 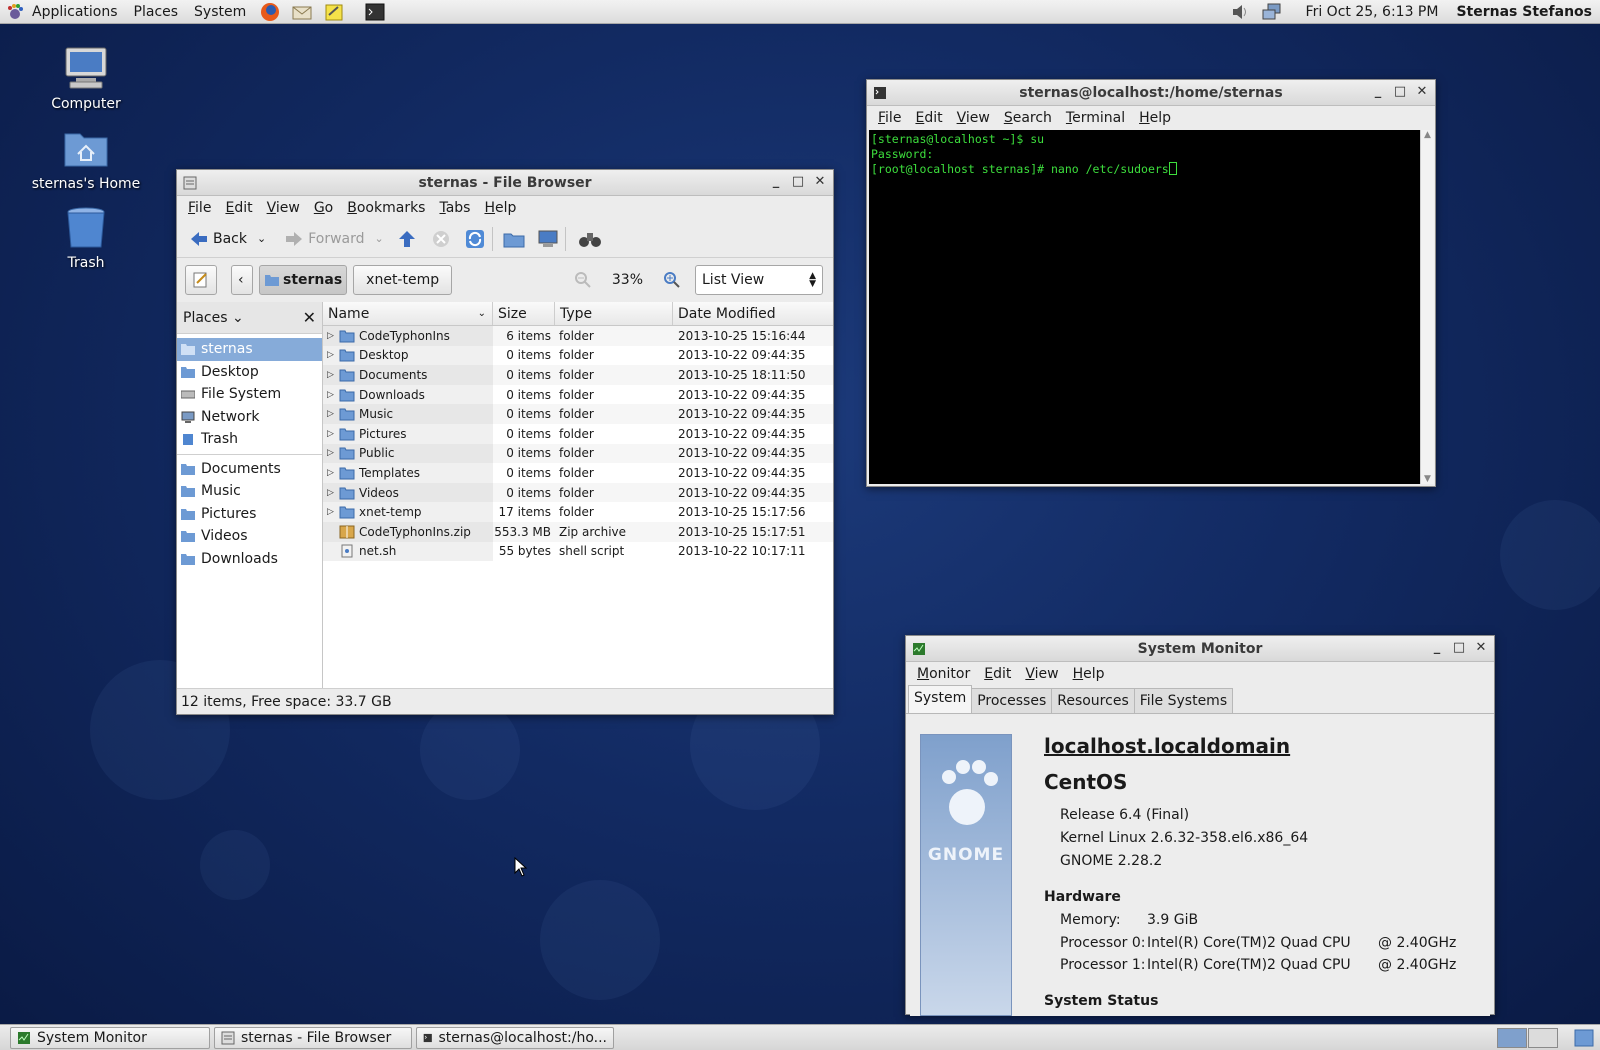 I want to click on column-header-name: Name ⌄, so click(x=408, y=313).